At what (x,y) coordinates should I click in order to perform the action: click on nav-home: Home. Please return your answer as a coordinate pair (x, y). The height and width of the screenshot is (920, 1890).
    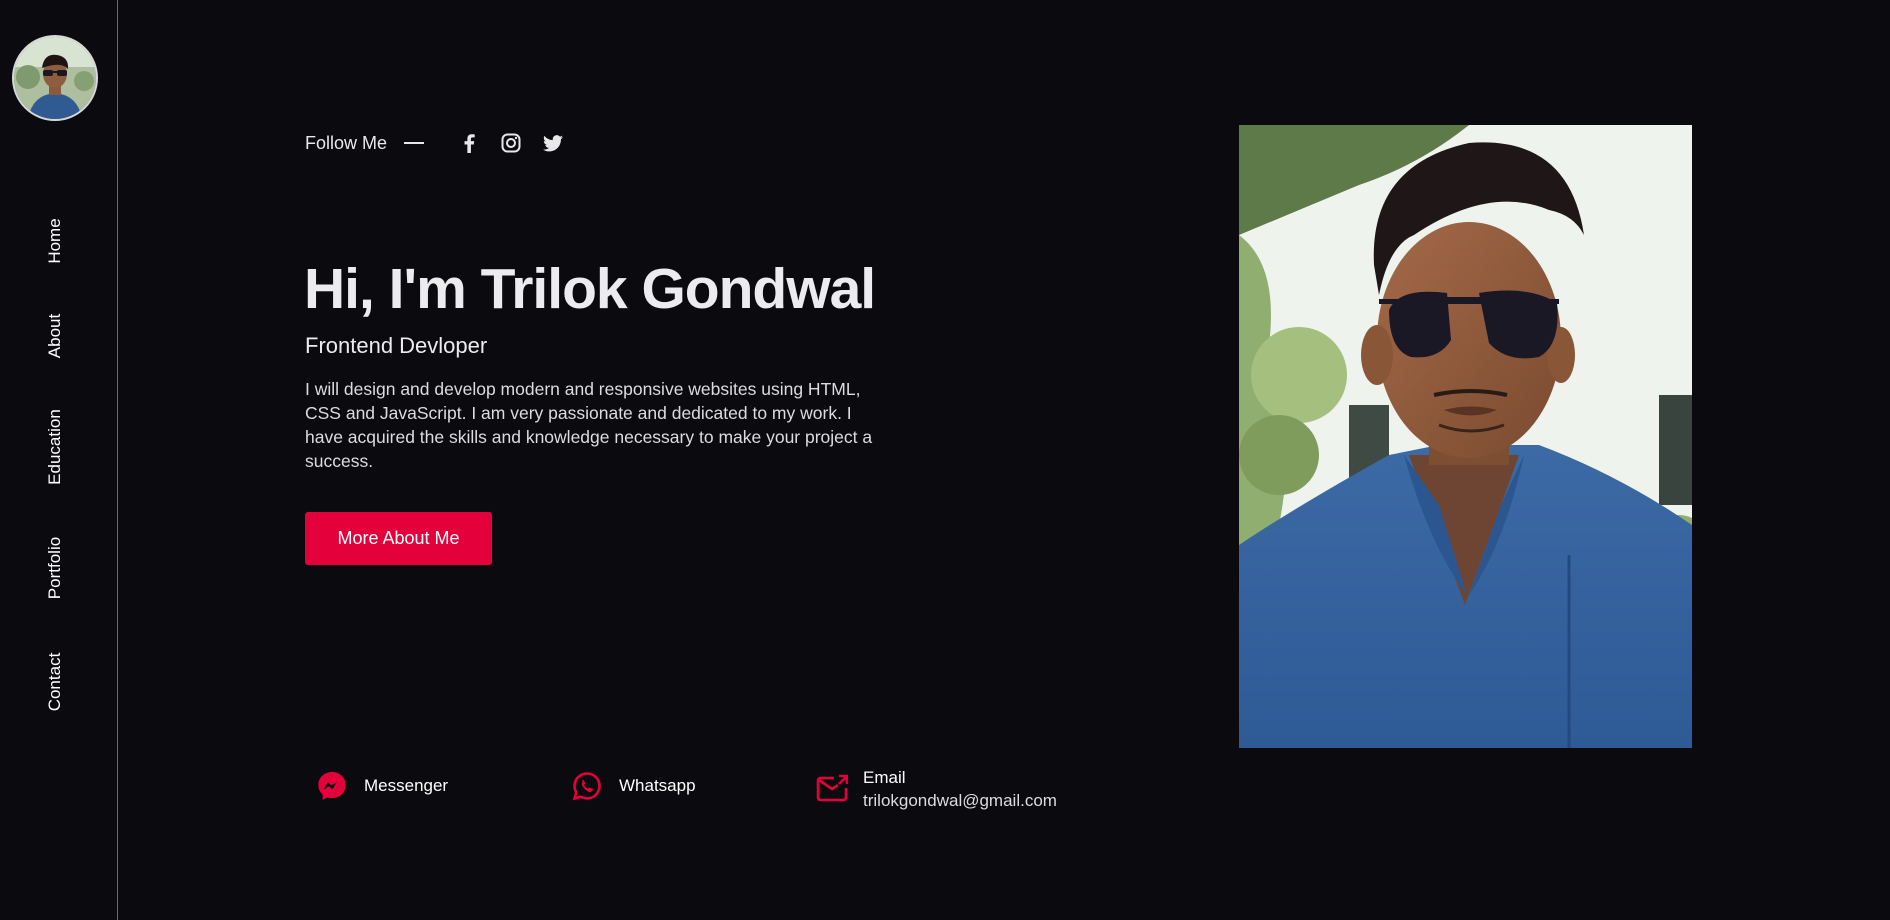
    Looking at the image, I should click on (55, 240).